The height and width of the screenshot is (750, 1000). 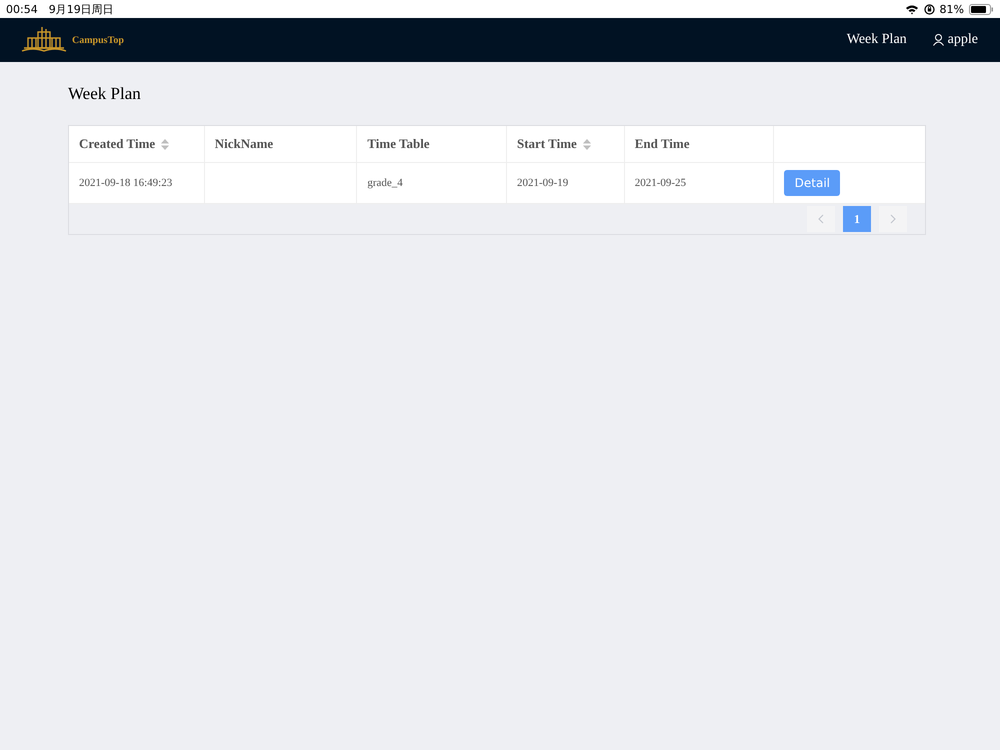 What do you see at coordinates (22, 9) in the screenshot?
I see `status-time: 00:54` at bounding box center [22, 9].